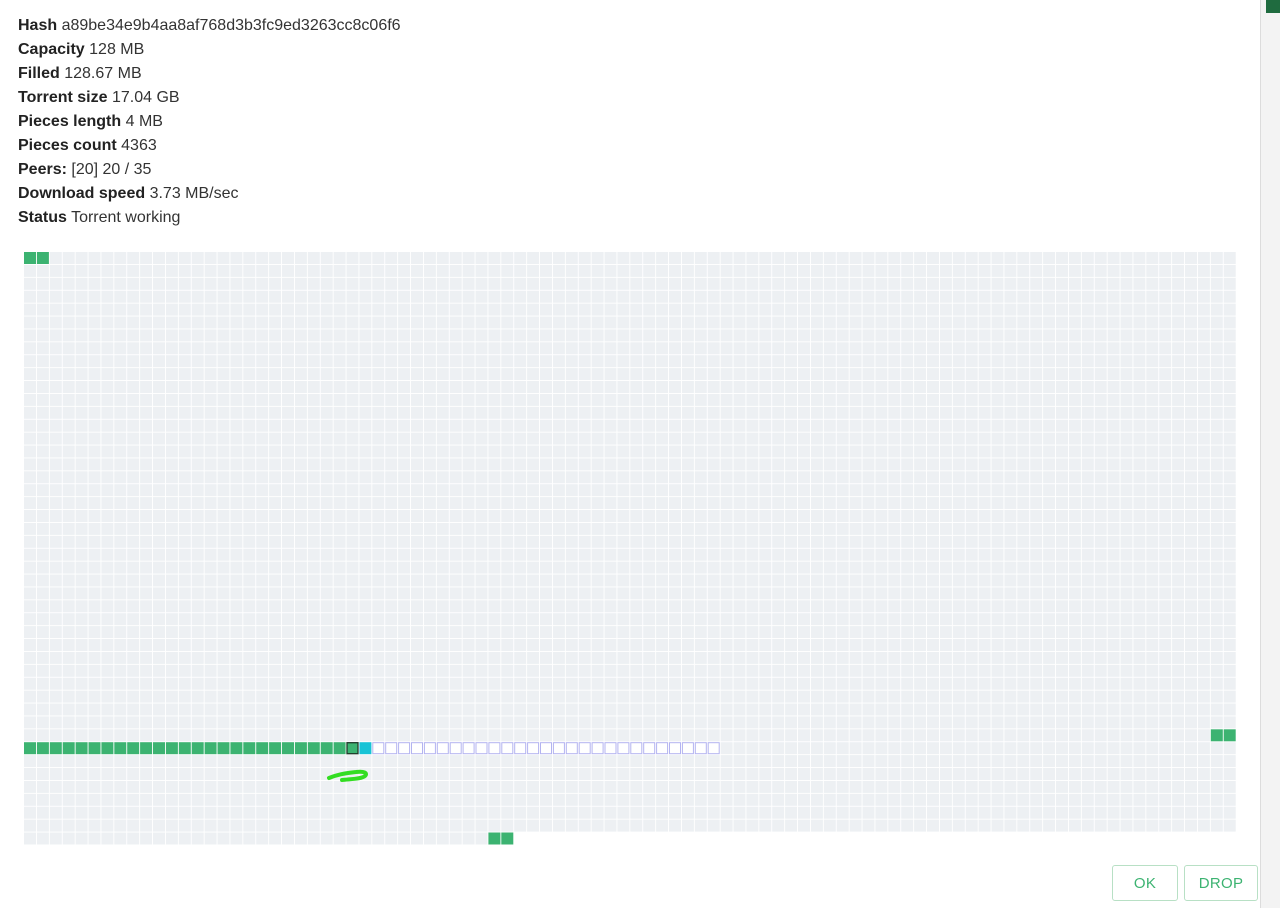 The width and height of the screenshot is (1280, 908). I want to click on drop-button: DROP, so click(1221, 883).